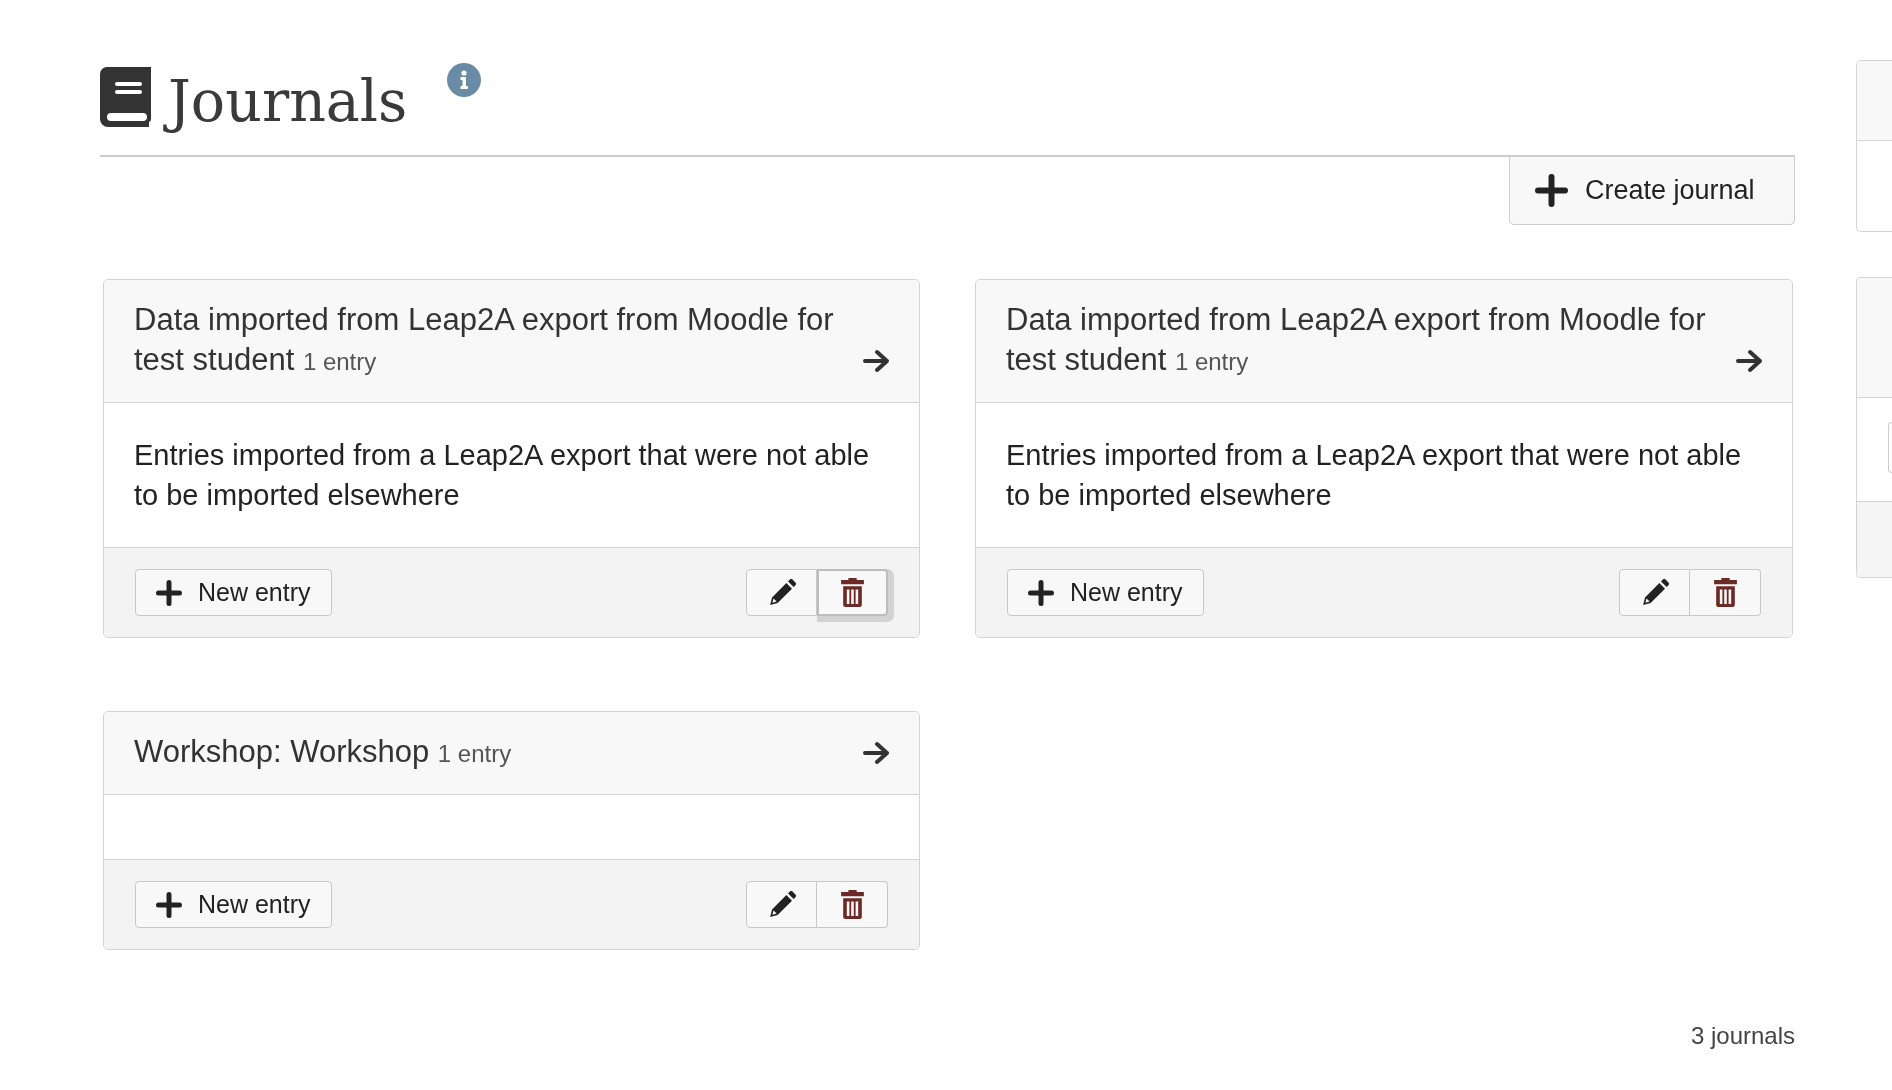 The height and width of the screenshot is (1090, 1892). What do you see at coordinates (1742, 1036) in the screenshot?
I see `journal-count: 3 journals` at bounding box center [1742, 1036].